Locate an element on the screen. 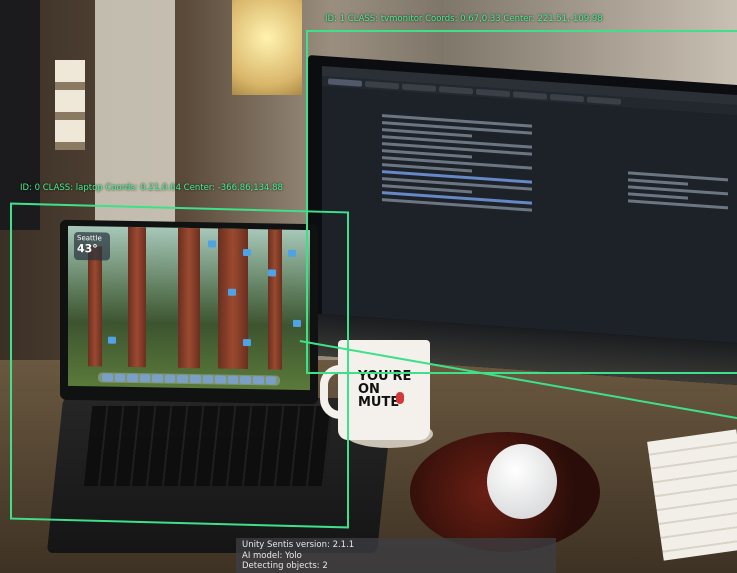 The height and width of the screenshot is (573, 737). detecting-count-text: Detecting objects: 2 is located at coordinates (285, 566).